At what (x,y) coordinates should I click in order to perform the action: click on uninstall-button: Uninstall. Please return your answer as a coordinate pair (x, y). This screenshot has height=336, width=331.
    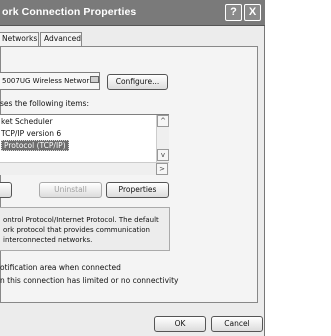
    Looking at the image, I should click on (70, 190).